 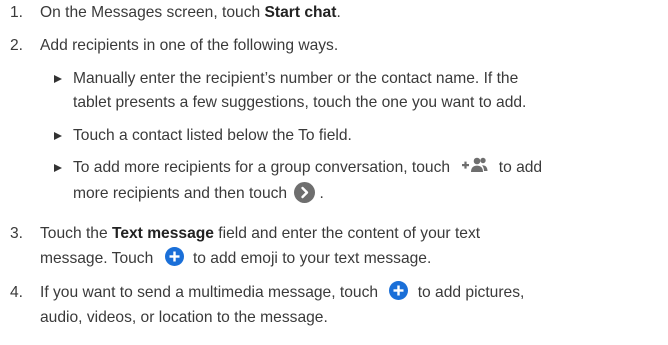 I want to click on sub-item-text: more recipients and then touch, so click(x=182, y=193).